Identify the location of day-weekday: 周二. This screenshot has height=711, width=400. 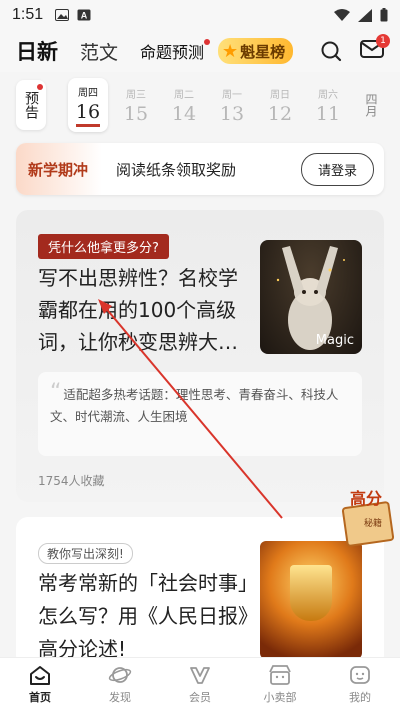
(184, 95).